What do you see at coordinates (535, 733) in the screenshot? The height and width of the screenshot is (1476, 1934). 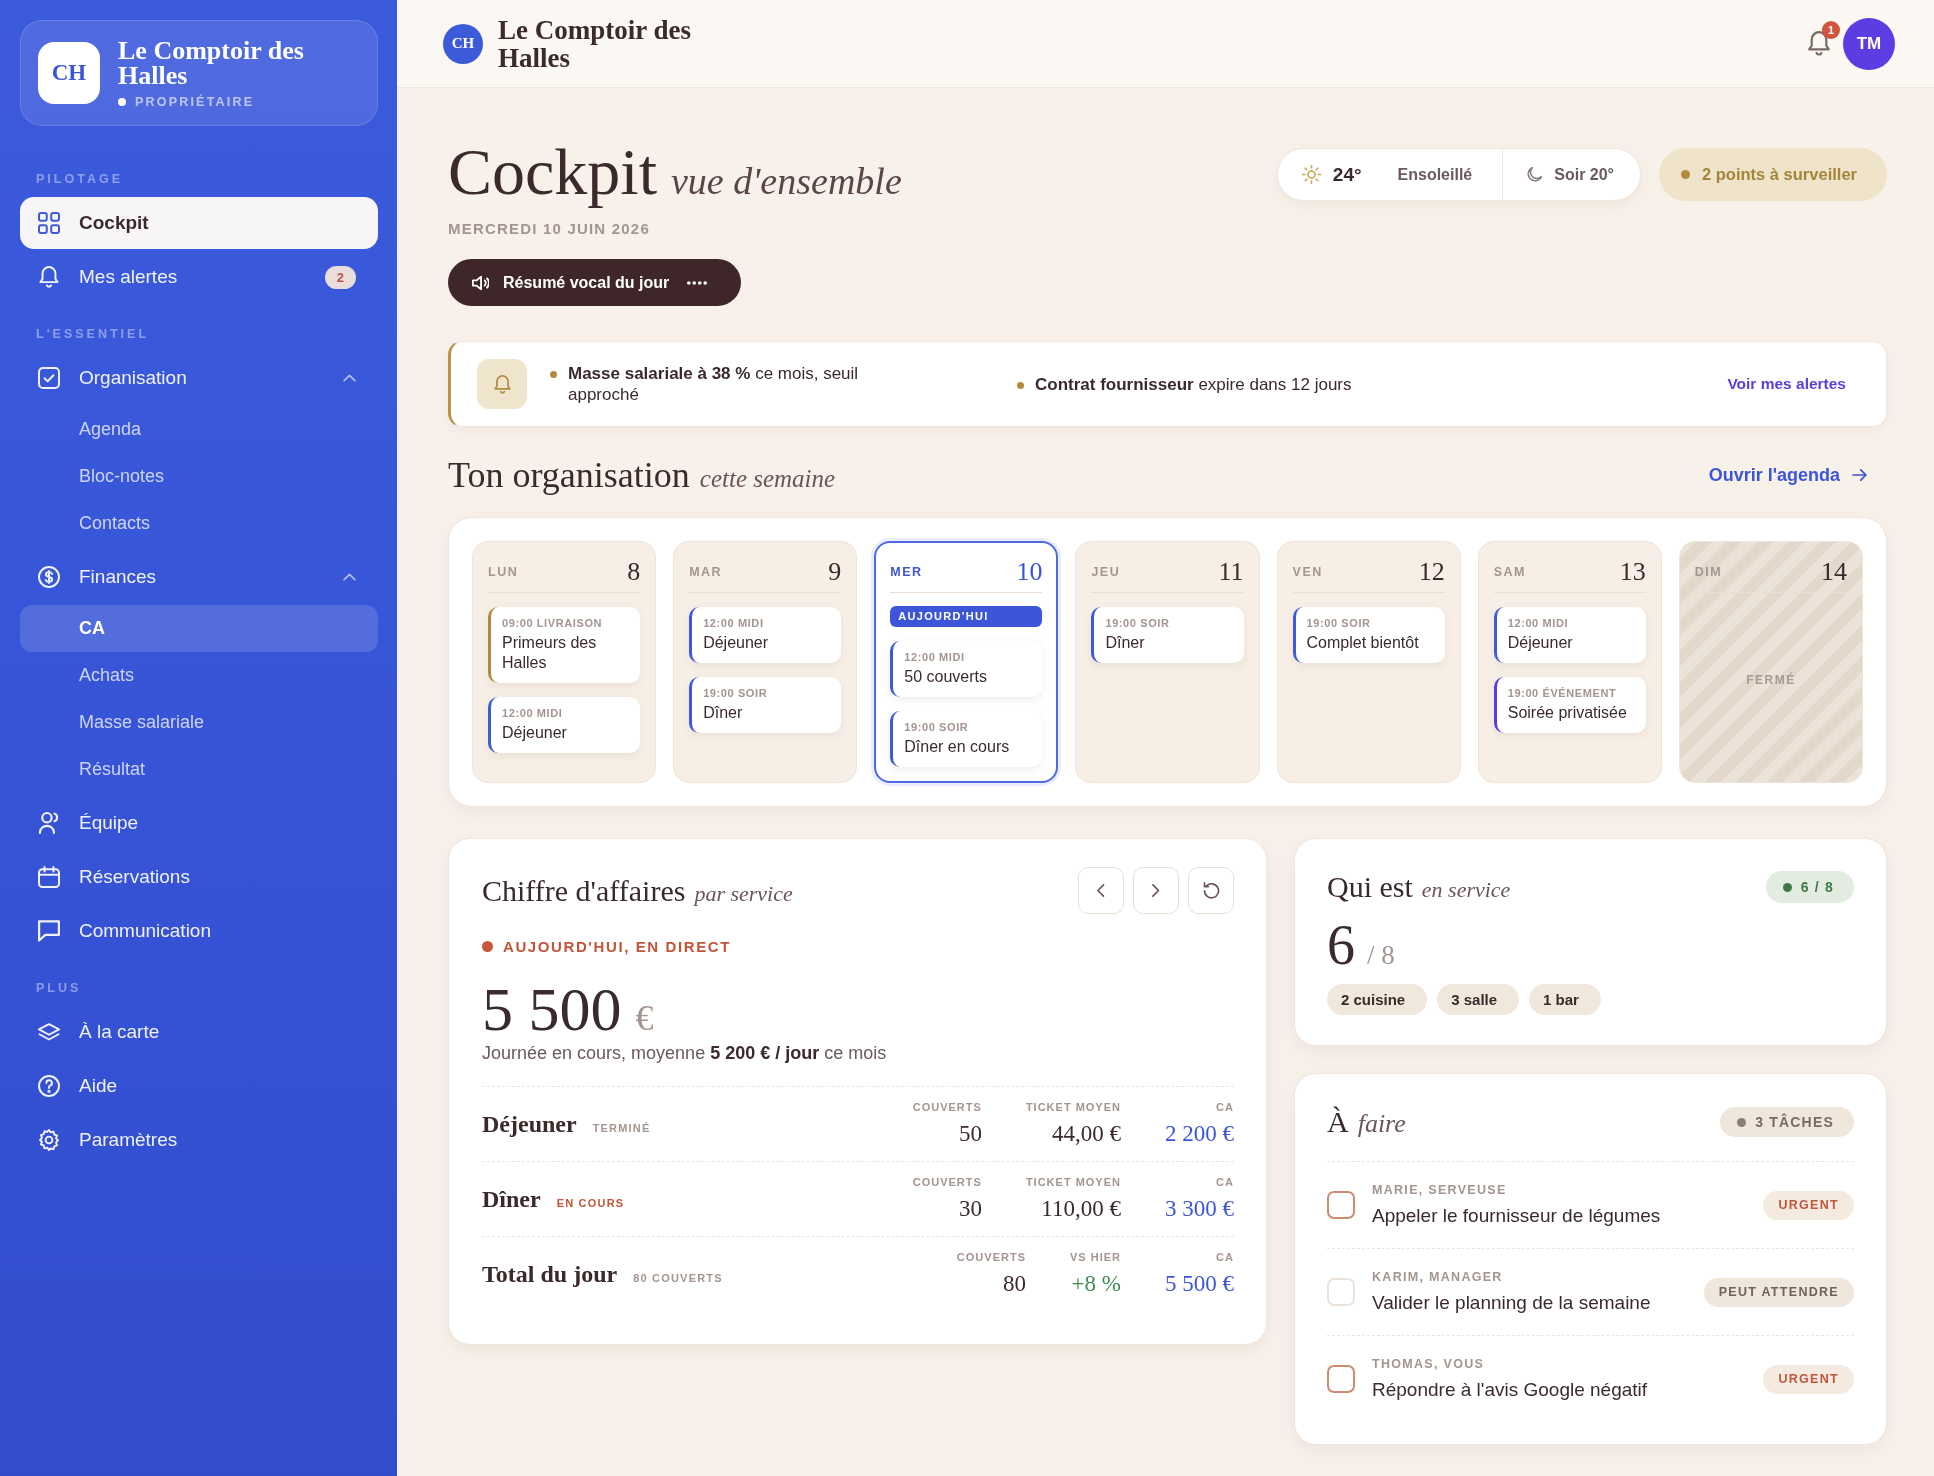 I see `event-title: Déjeuner` at bounding box center [535, 733].